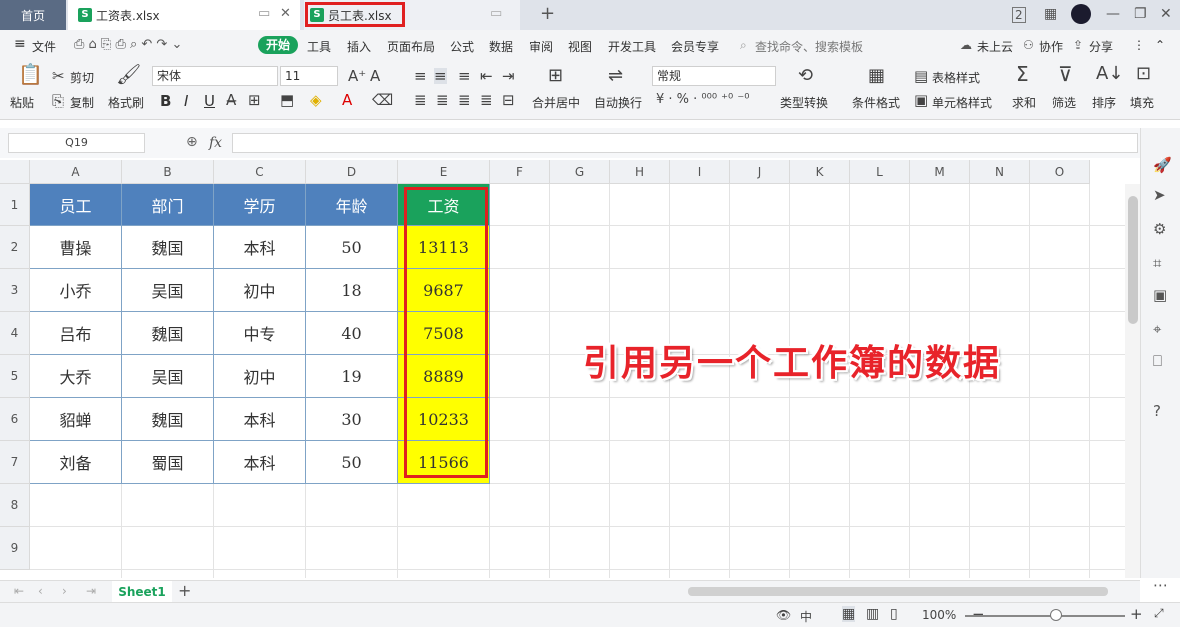  Describe the element at coordinates (1159, 613) in the screenshot. I see `fullscreen-icon: ⤢` at that location.